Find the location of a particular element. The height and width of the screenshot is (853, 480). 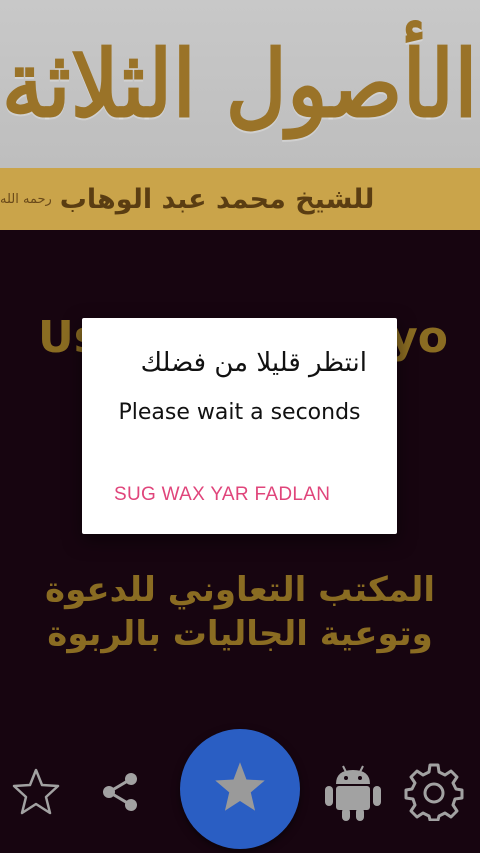

author-bar: للشيخ محمد عبد الوهاب رحمه الله is located at coordinates (240, 199).